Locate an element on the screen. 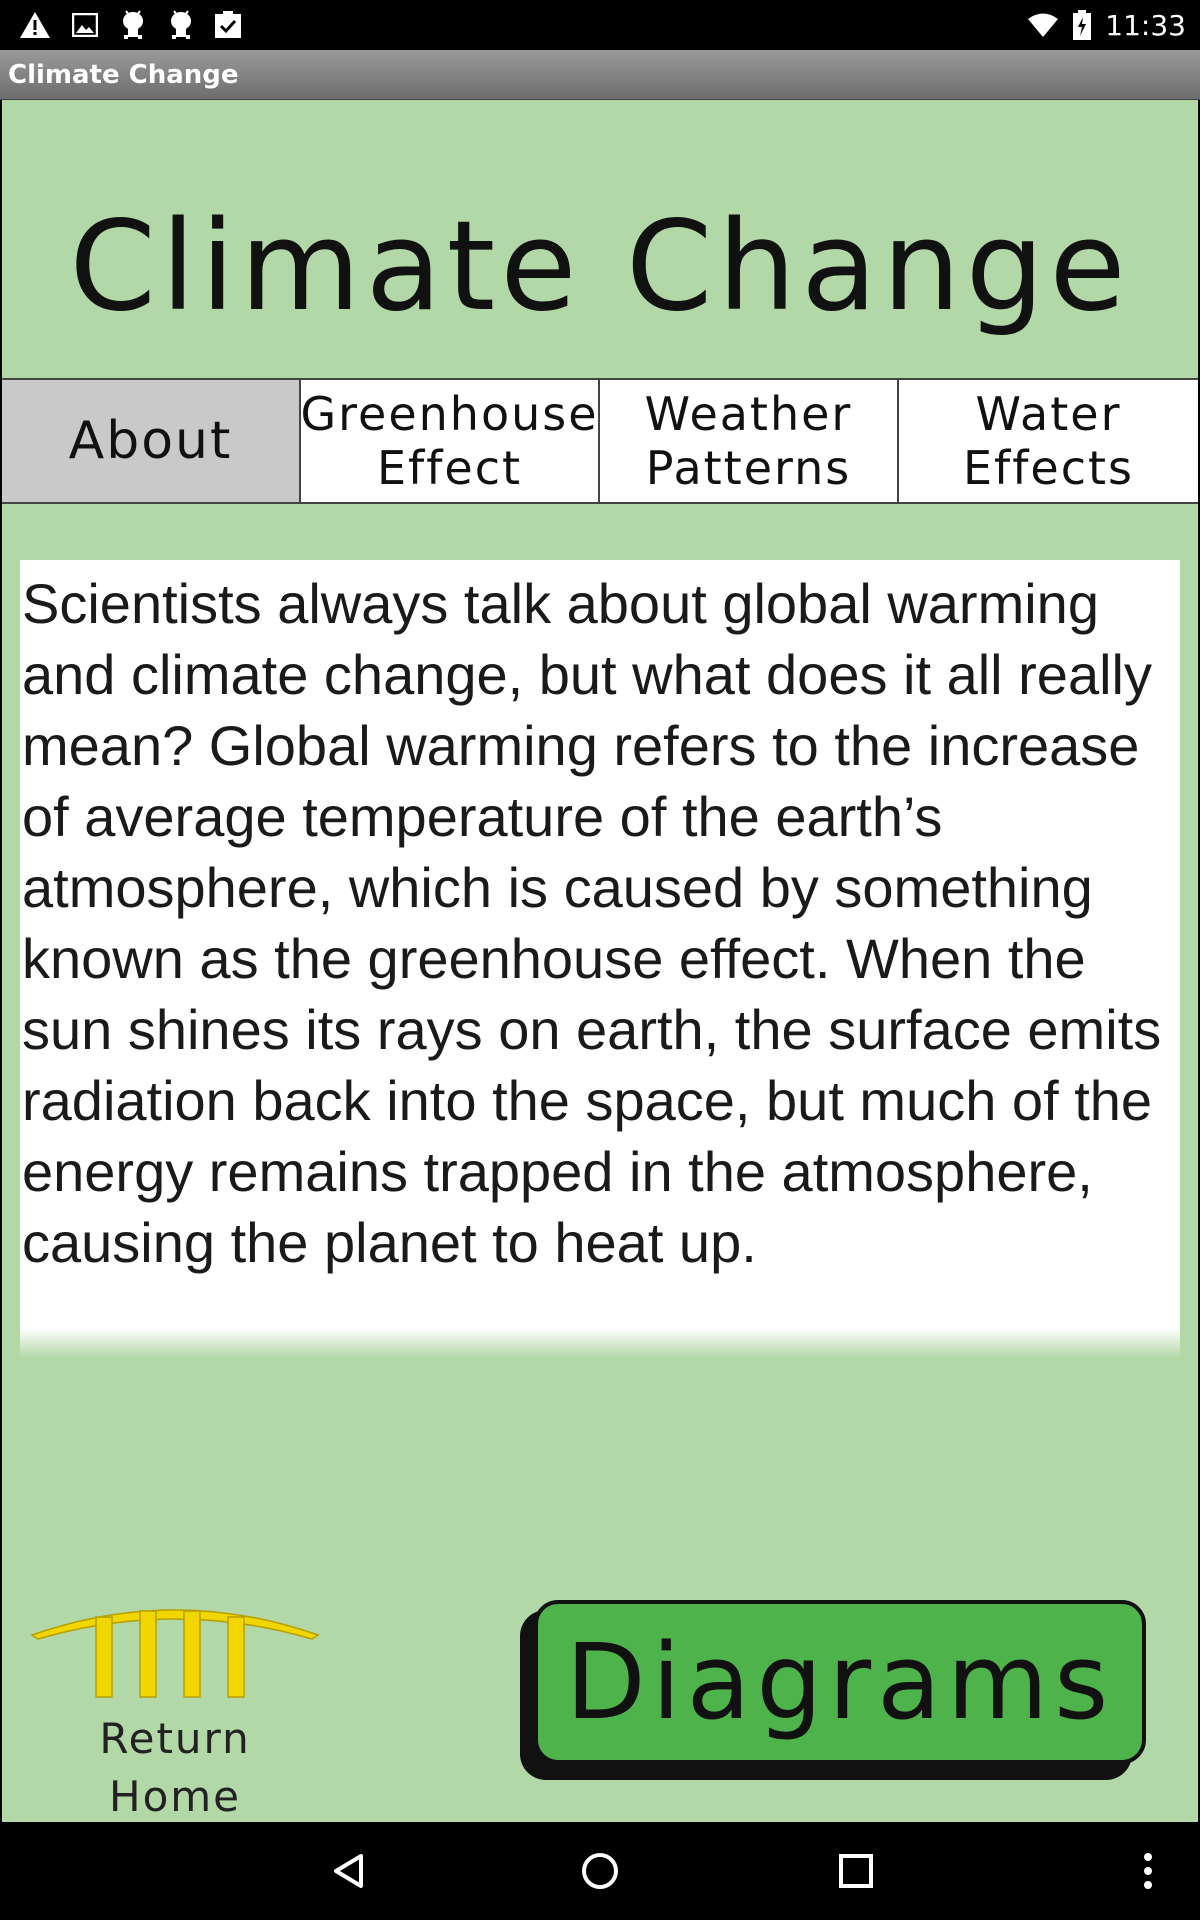  pillars-icon is located at coordinates (175, 1653).